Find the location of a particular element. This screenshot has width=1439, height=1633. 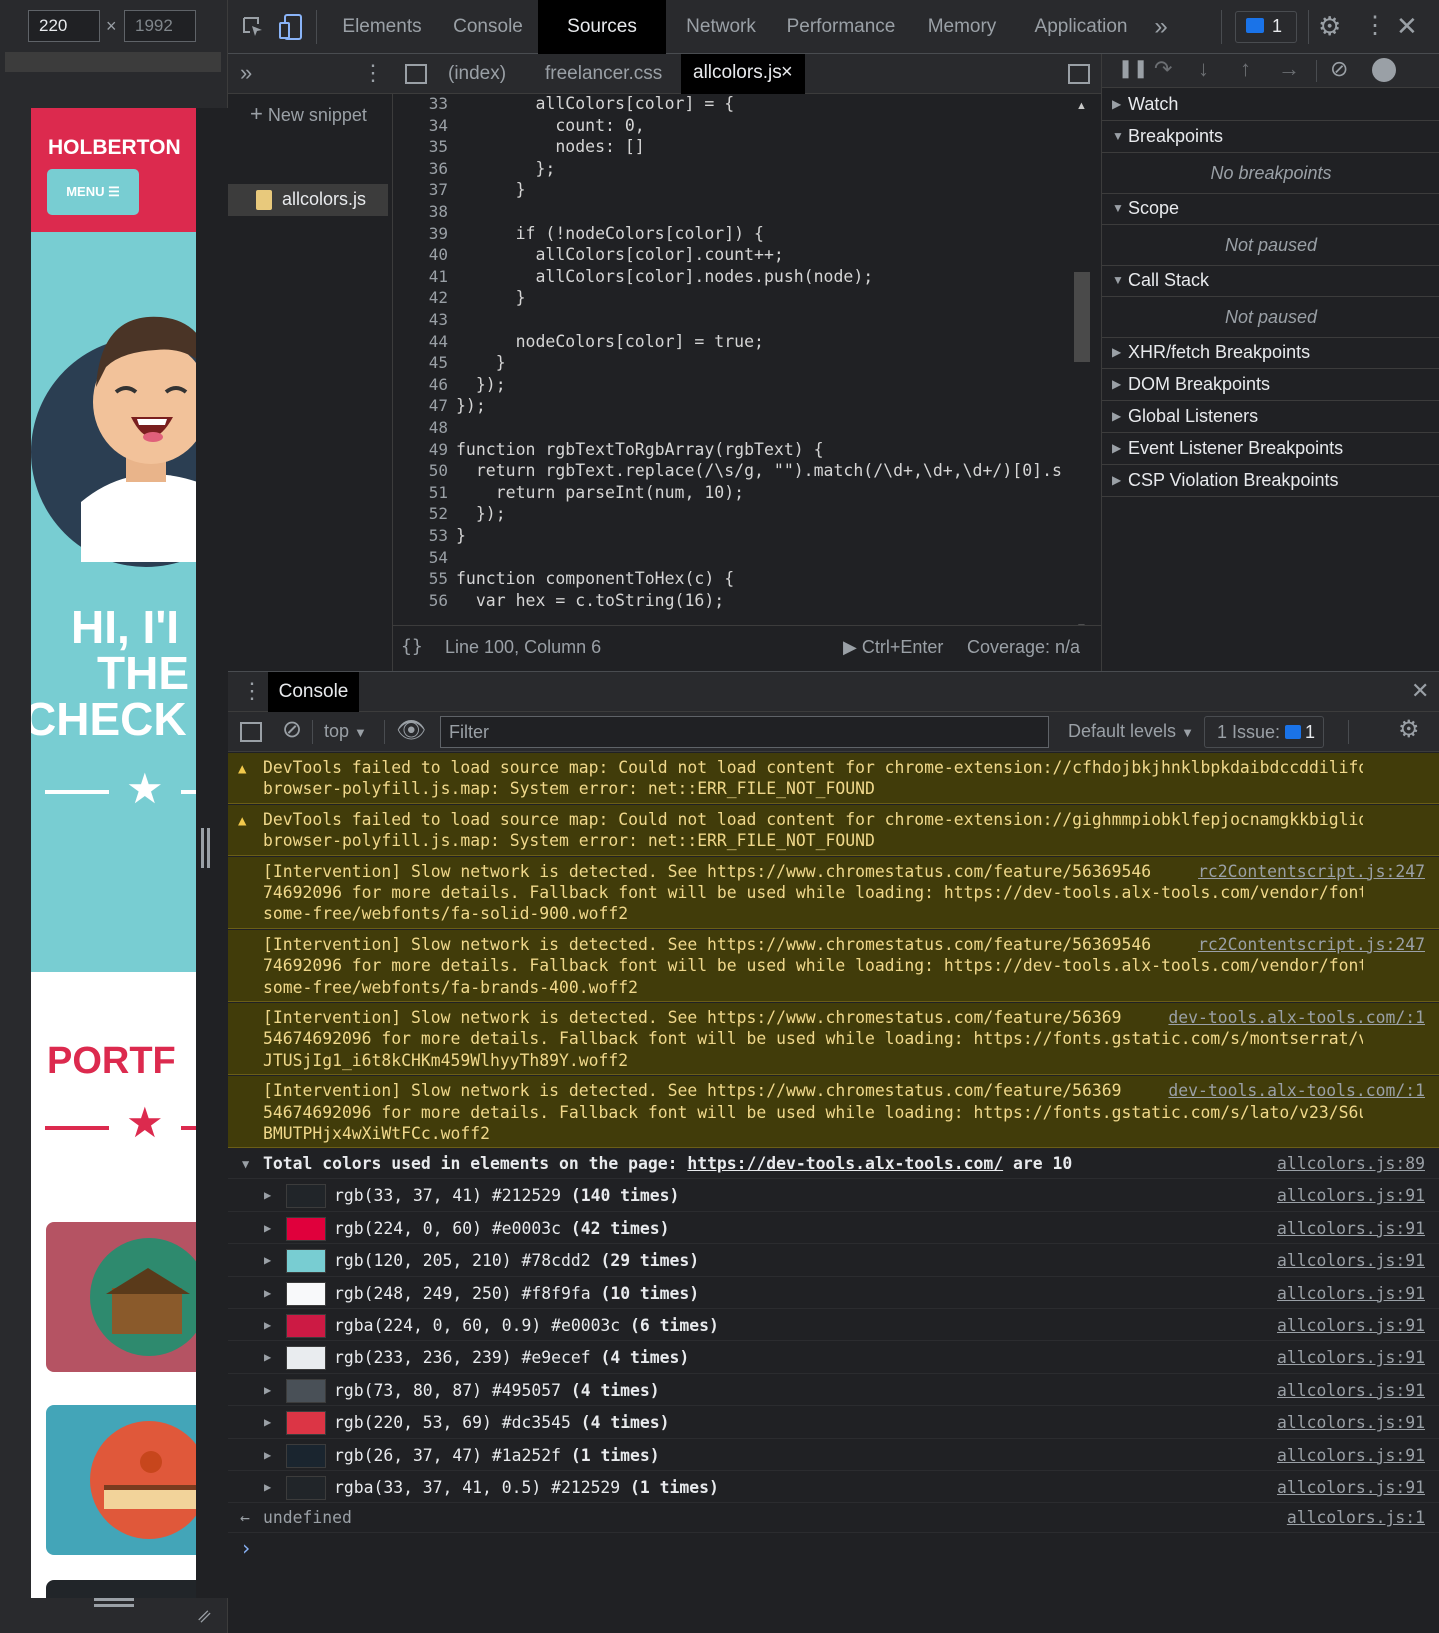

tab-elements: Elements is located at coordinates (382, 27).